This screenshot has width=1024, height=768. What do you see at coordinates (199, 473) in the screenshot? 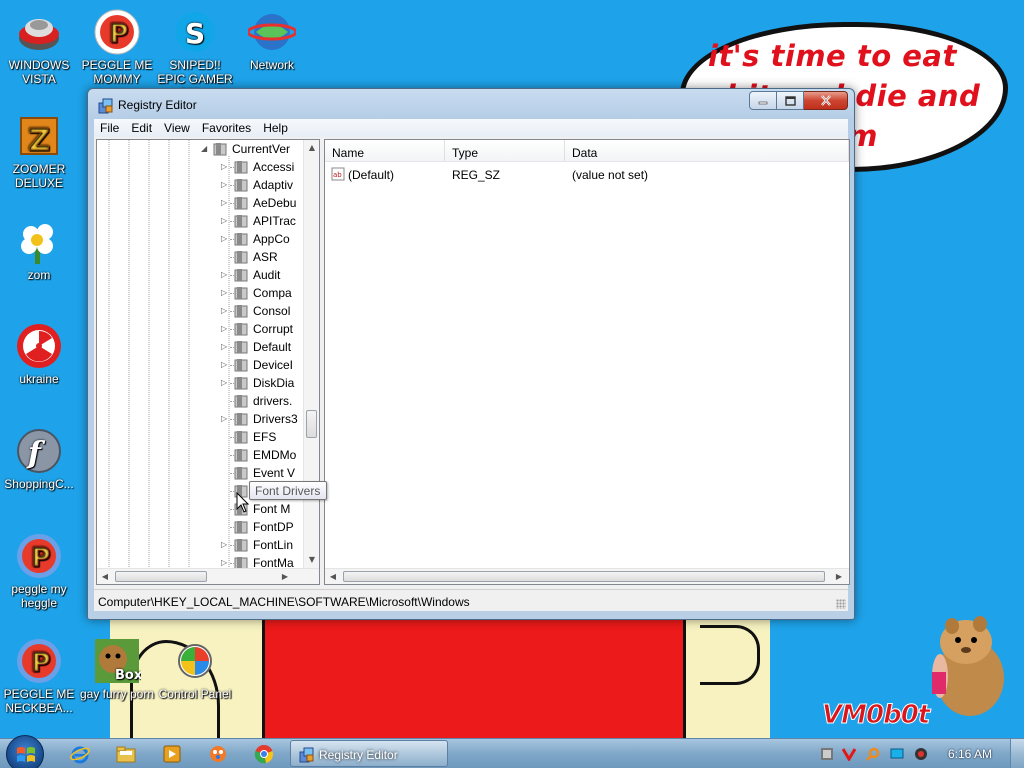
I see `tree-item: Event V` at bounding box center [199, 473].